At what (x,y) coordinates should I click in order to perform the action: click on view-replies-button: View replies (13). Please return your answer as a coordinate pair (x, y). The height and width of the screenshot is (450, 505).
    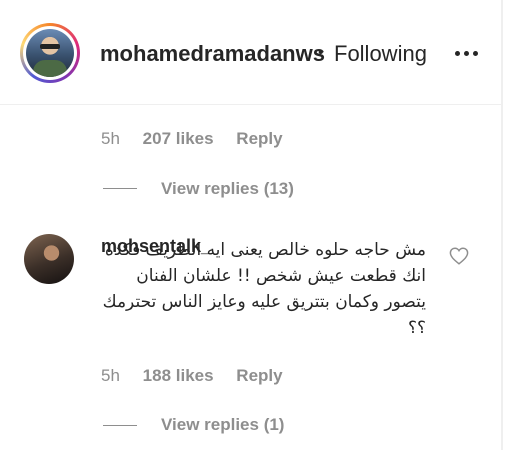
    Looking at the image, I should click on (227, 189).